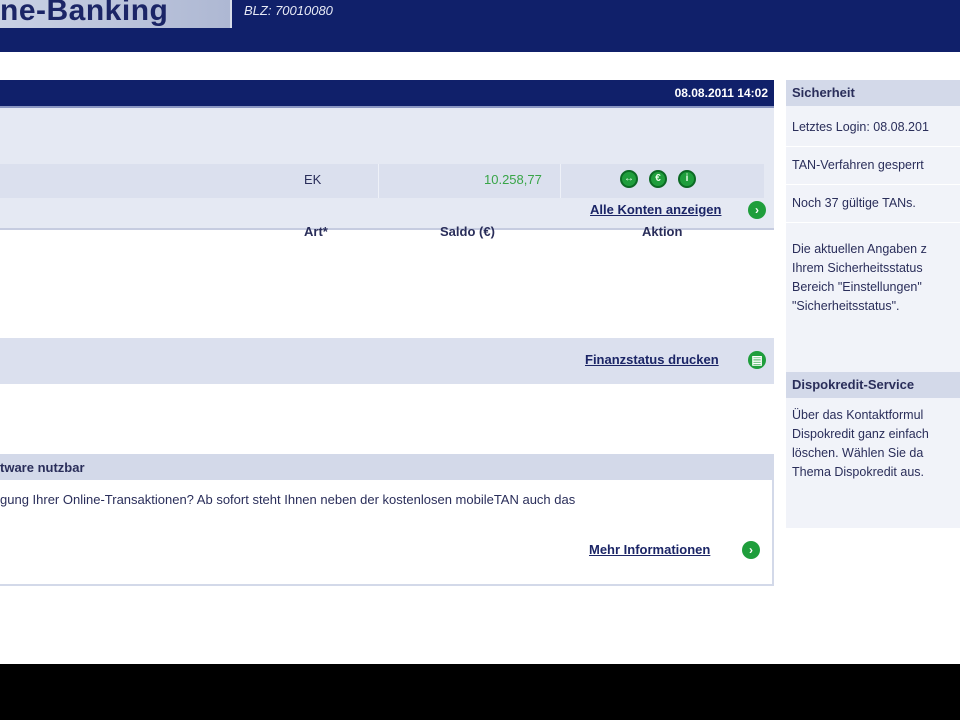 This screenshot has height=720, width=960. I want to click on logo-area: ne-Banking, so click(116, 14).